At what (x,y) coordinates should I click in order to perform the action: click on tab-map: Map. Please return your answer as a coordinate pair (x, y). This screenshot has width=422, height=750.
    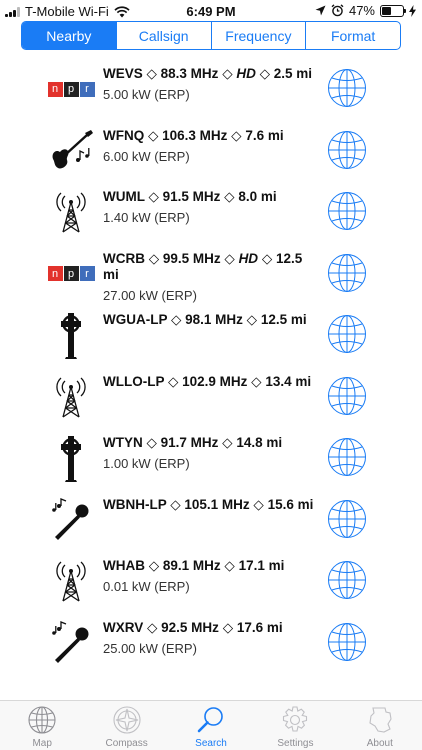
    Looking at the image, I should click on (42, 725).